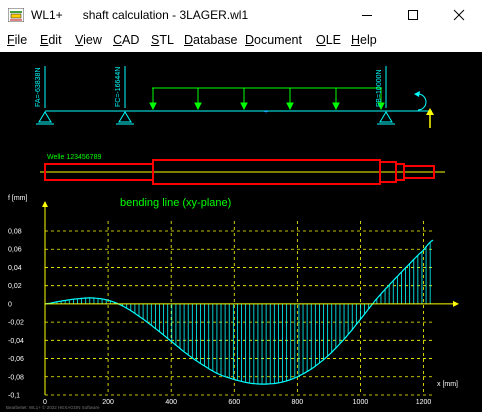 The image size is (482, 417). I want to click on shaft-name-label: Welle 123456789, so click(74, 157).